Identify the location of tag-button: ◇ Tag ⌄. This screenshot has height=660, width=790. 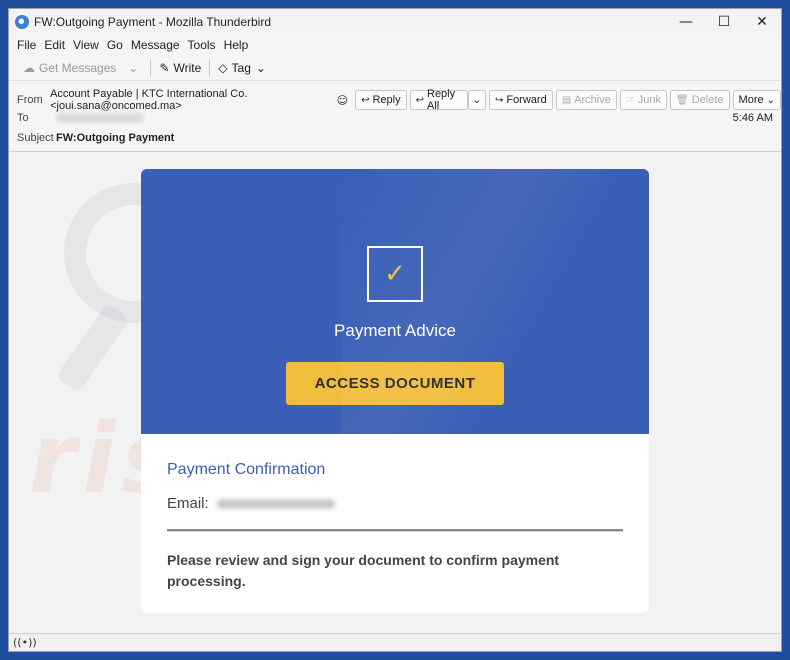
(242, 68).